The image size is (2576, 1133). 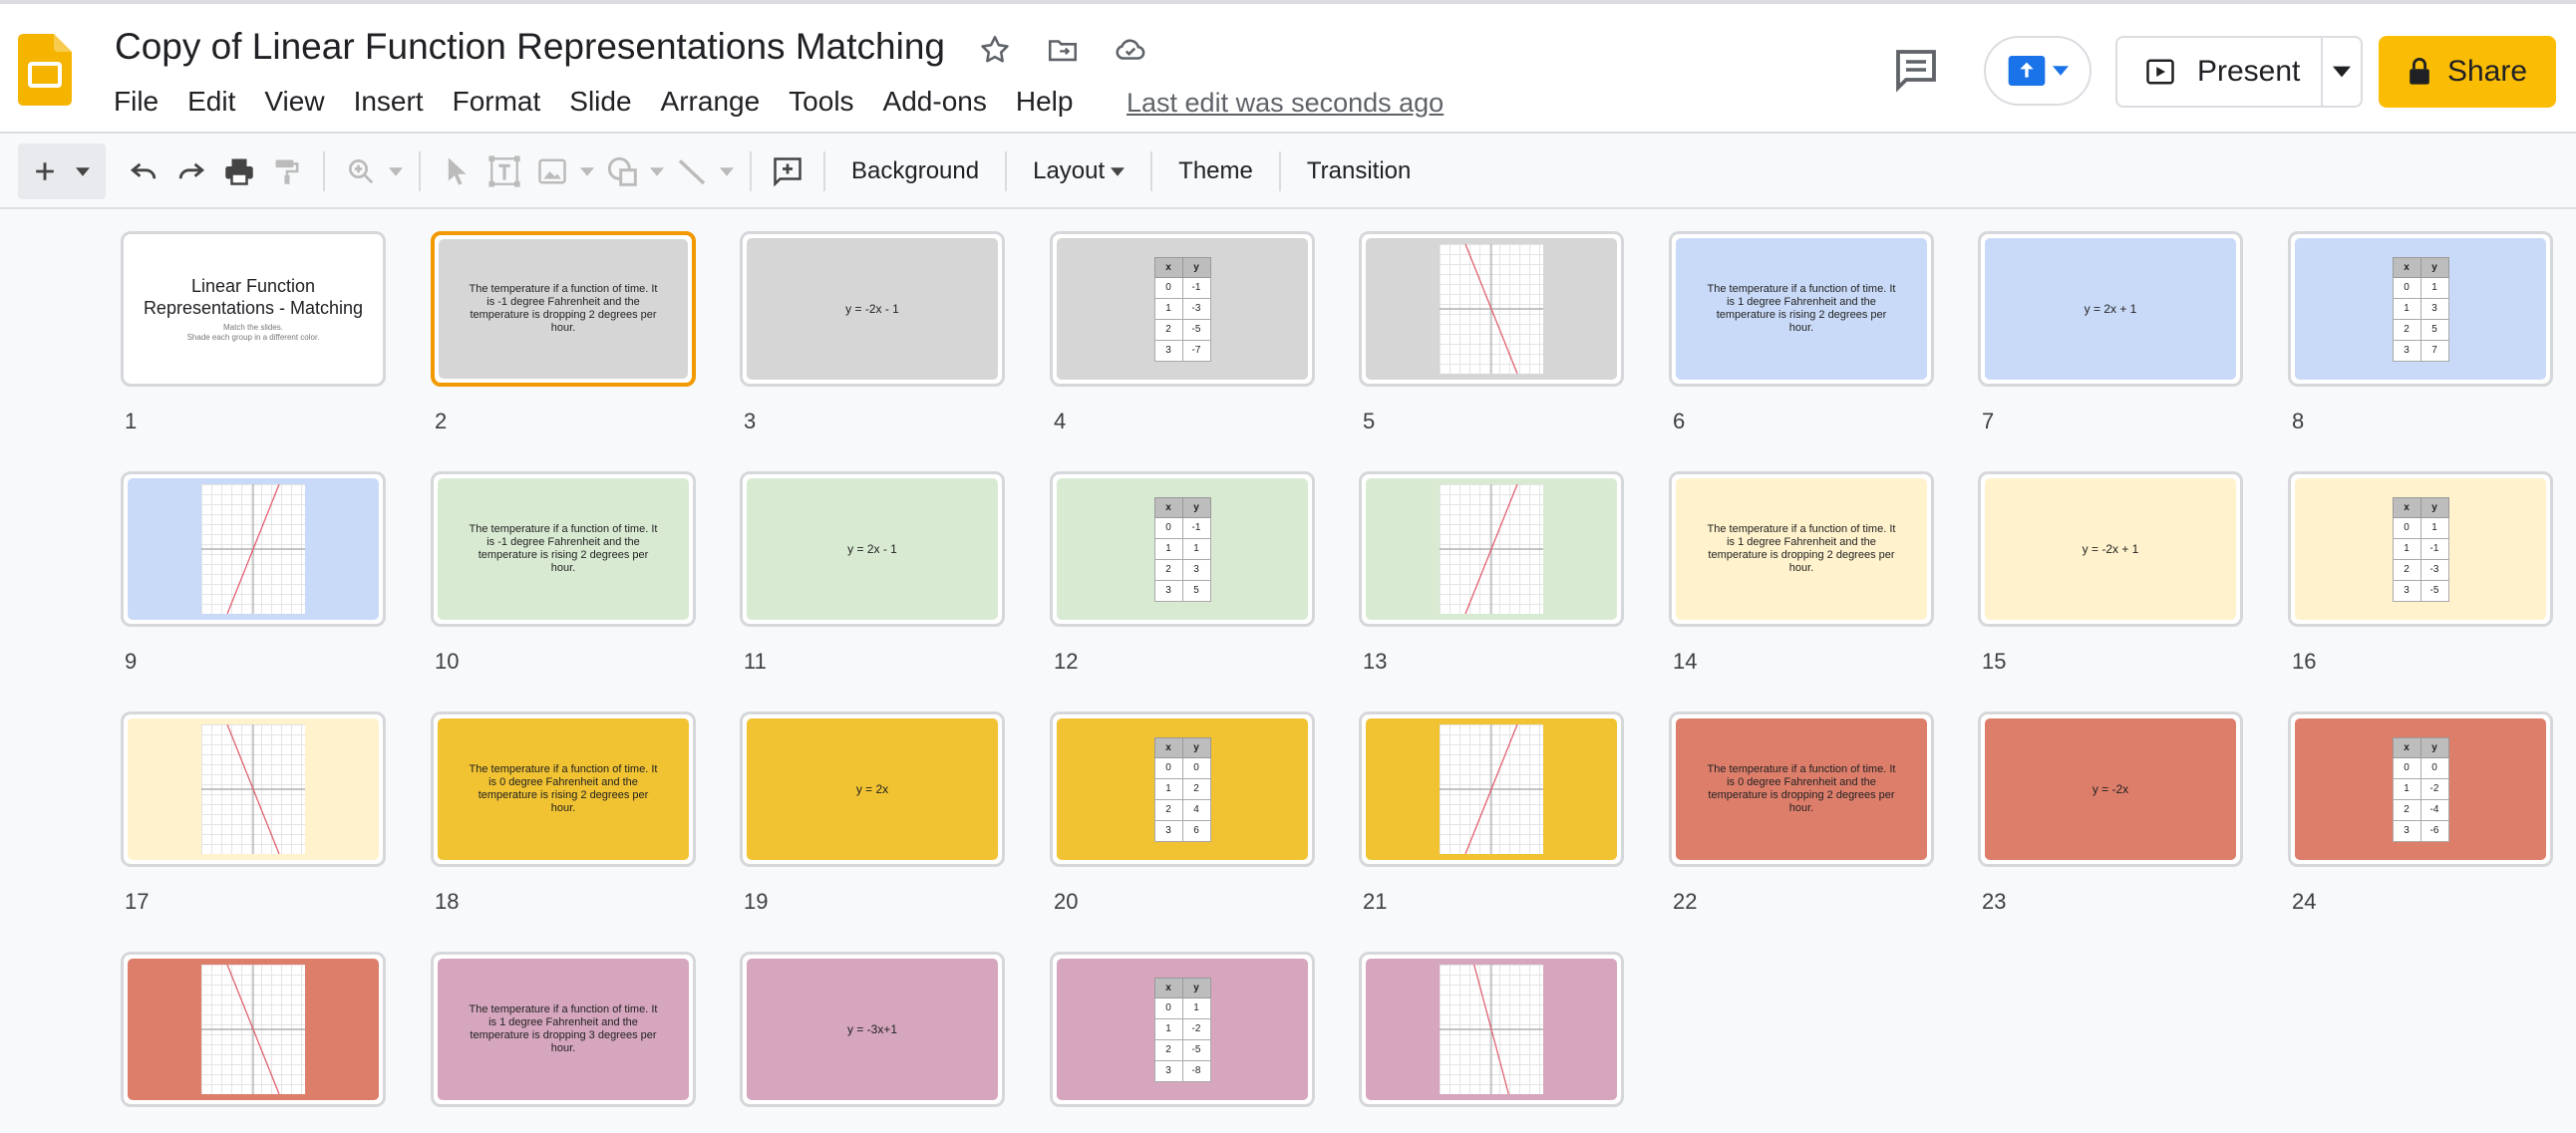 I want to click on menu-arrange: Arrange, so click(x=711, y=102).